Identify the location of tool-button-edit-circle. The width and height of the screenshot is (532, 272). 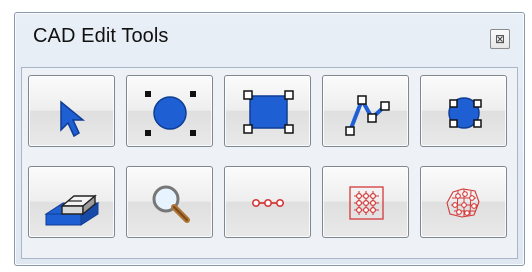
(463, 111).